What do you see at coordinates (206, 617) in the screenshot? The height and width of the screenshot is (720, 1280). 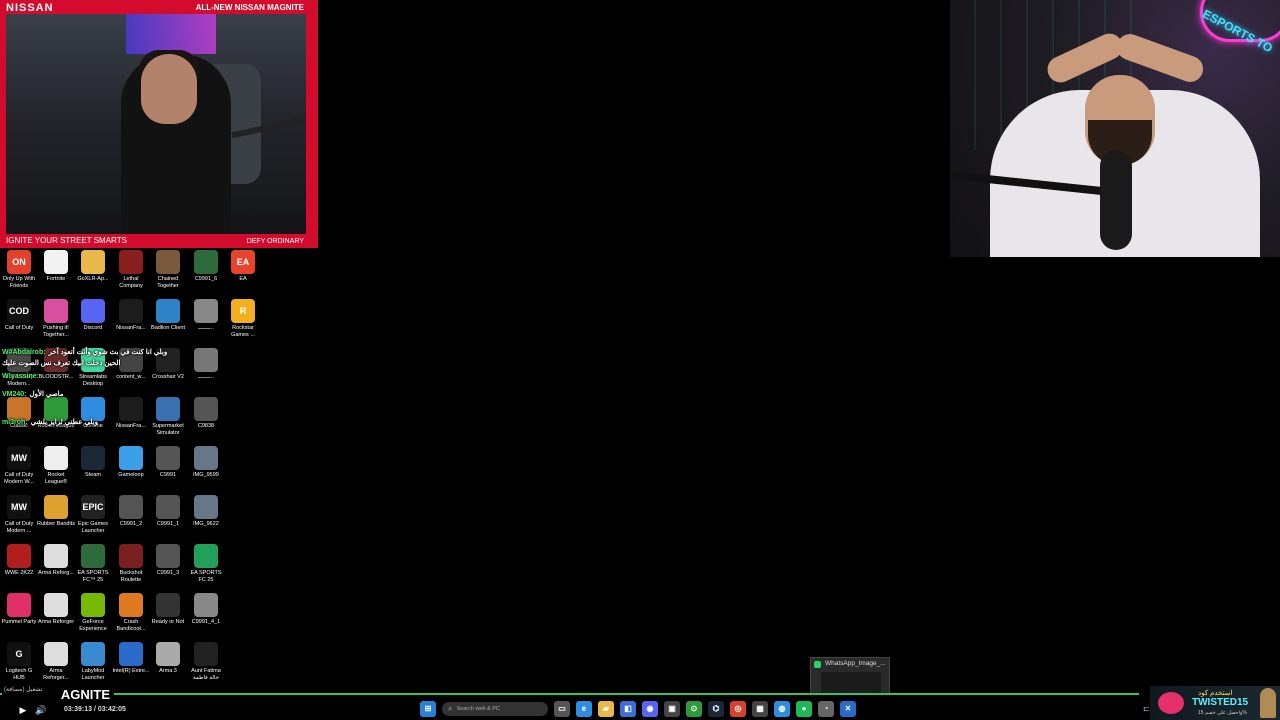 I see `desktop-icon: C9991_4_1` at bounding box center [206, 617].